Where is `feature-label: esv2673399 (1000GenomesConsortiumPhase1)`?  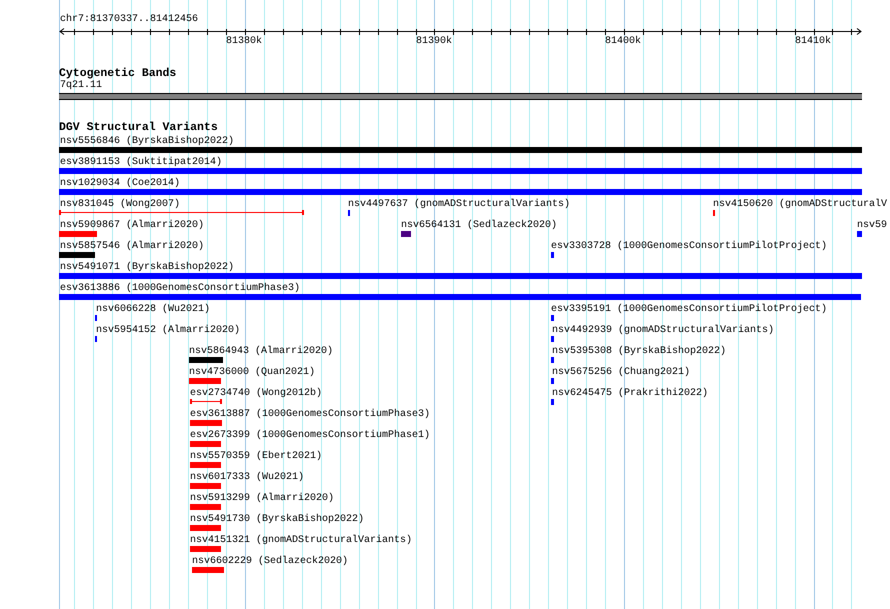 feature-label: esv2673399 (1000GenomesConsortiumPhase1) is located at coordinates (310, 435).